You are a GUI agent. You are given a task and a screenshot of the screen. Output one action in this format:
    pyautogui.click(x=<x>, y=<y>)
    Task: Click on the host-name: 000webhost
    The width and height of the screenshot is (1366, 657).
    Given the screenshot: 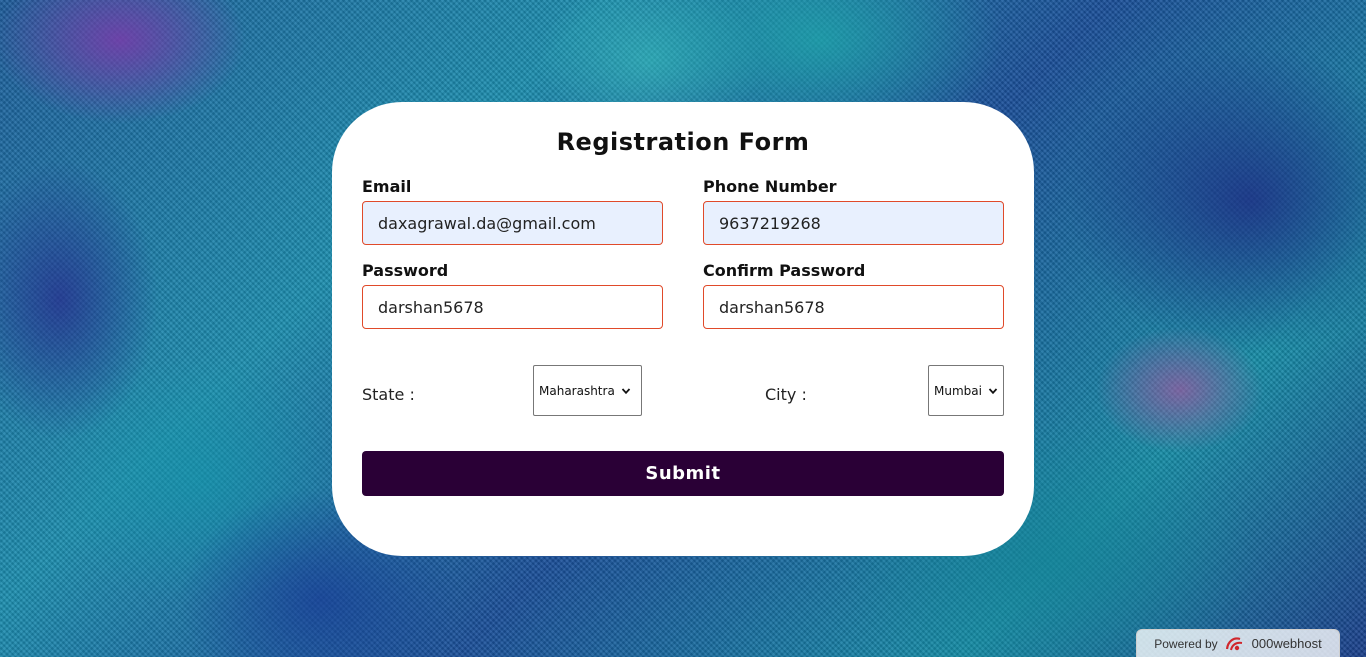 What is the action you would take?
    pyautogui.click(x=1286, y=643)
    